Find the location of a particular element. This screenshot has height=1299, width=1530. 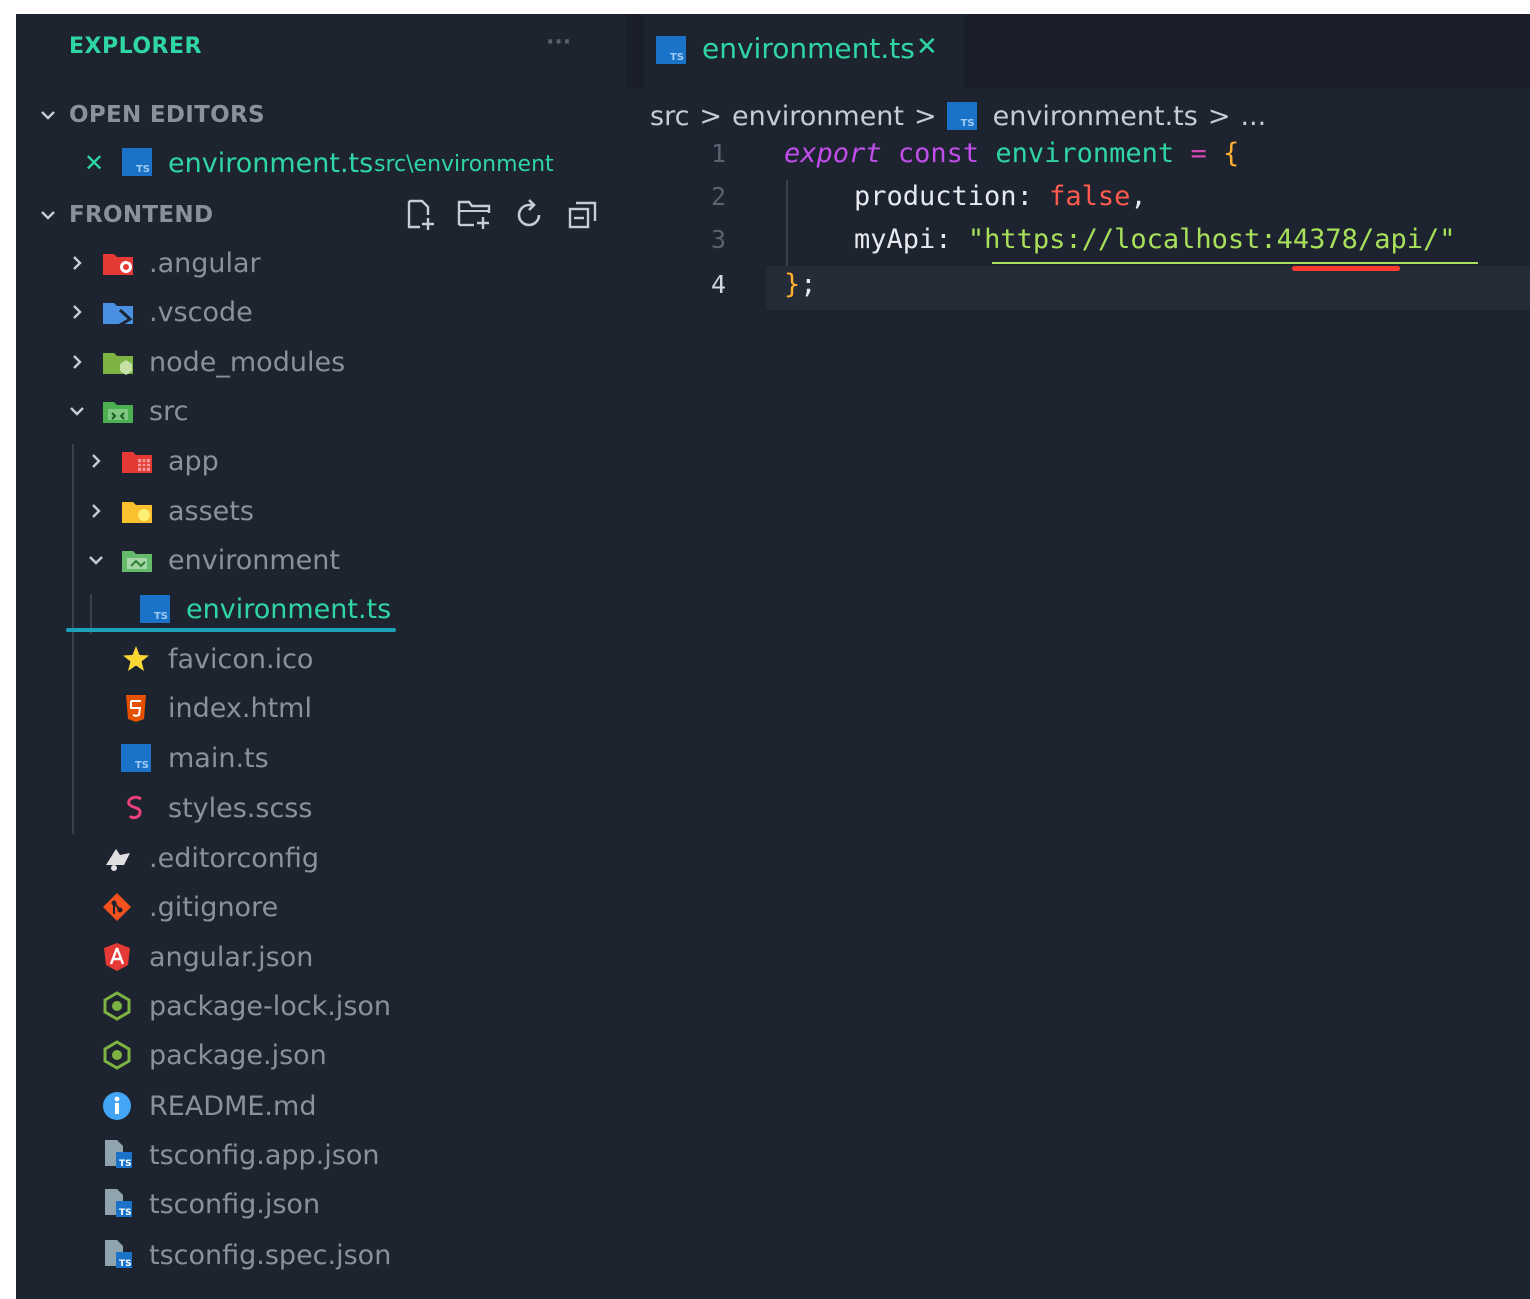

open-editor-item: ✕ TS environment.ts src\environment is located at coordinates (321, 163).